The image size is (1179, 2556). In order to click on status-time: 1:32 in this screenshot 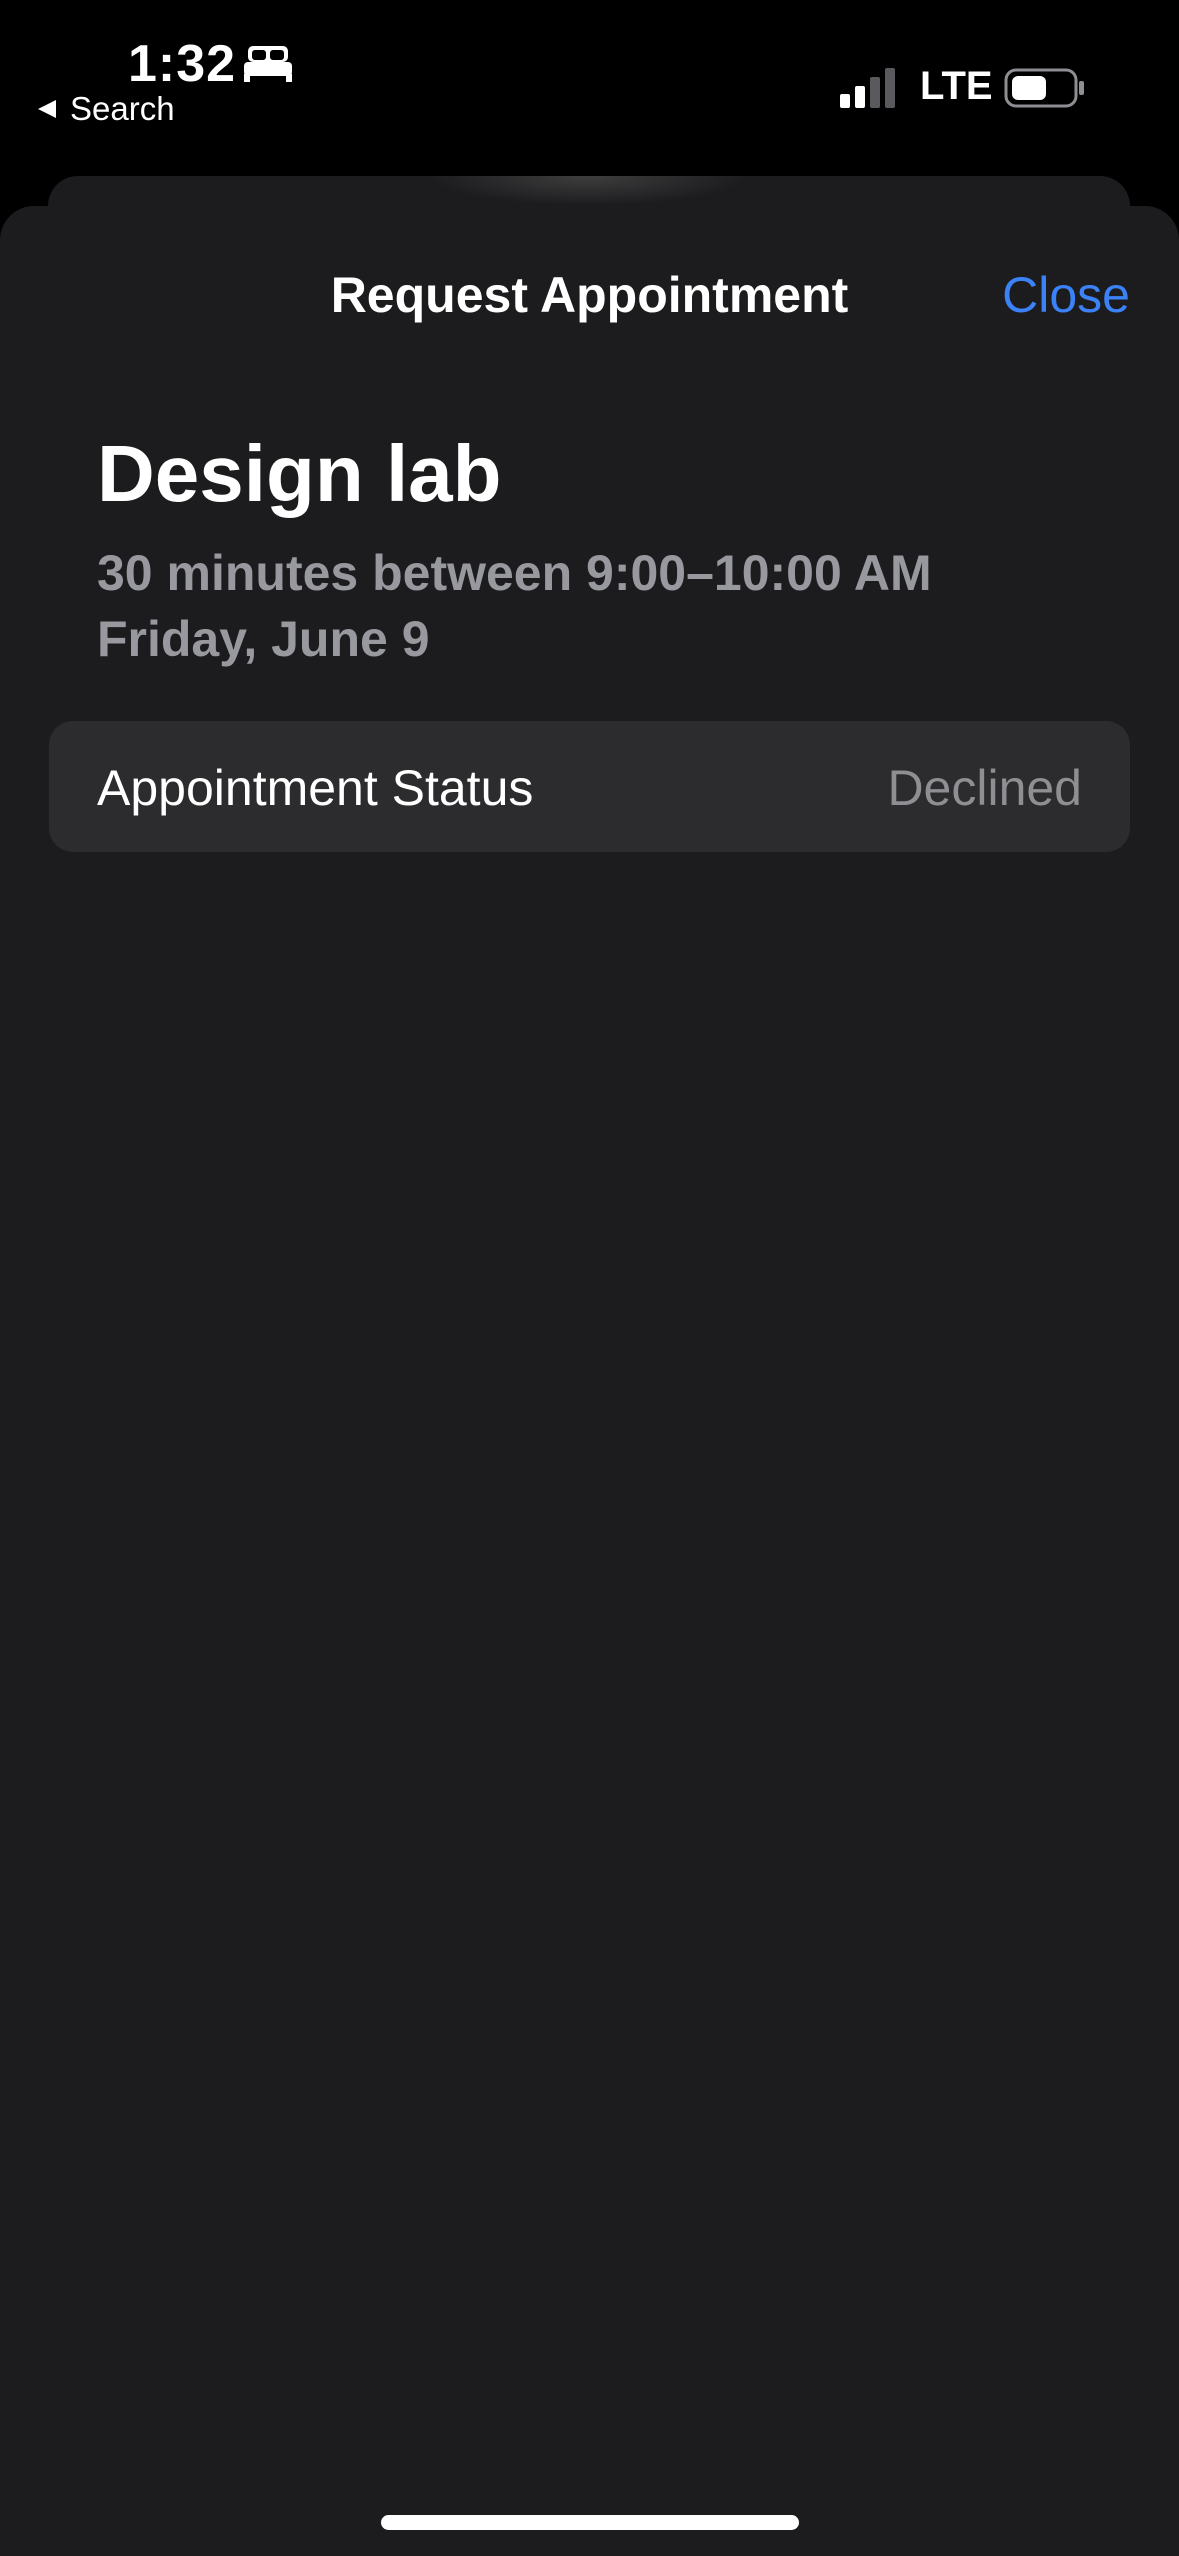, I will do `click(182, 64)`.